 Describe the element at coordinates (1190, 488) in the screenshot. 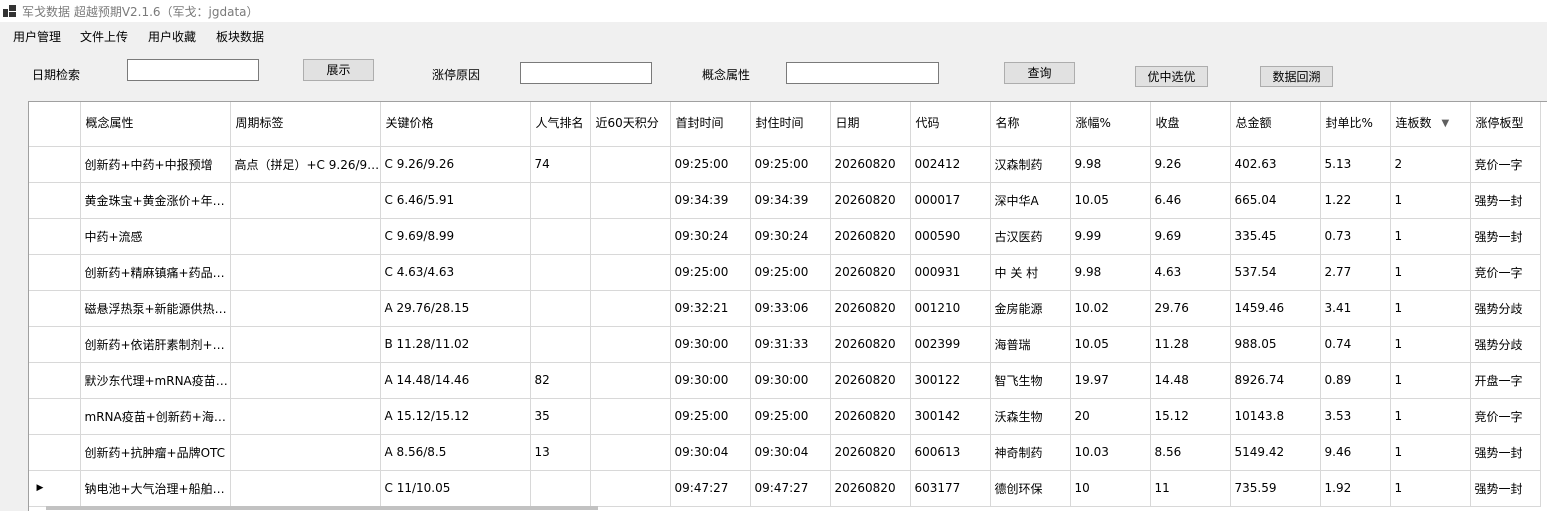

I see `table-cell: 11` at that location.